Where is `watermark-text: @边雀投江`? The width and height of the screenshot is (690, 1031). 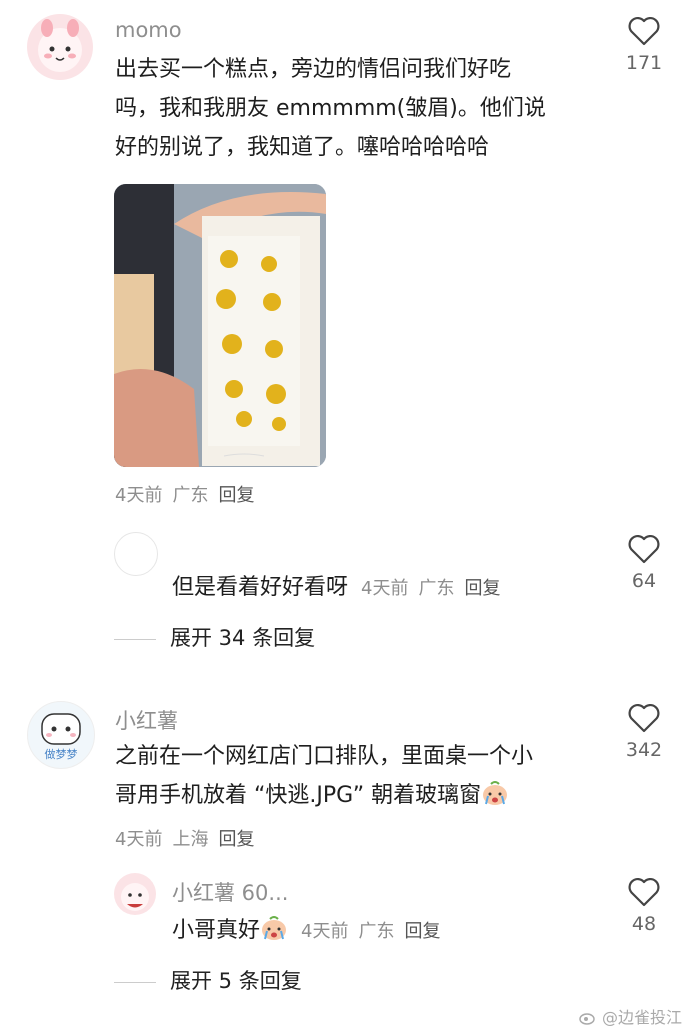
watermark-text: @边雀投江 is located at coordinates (641, 1017).